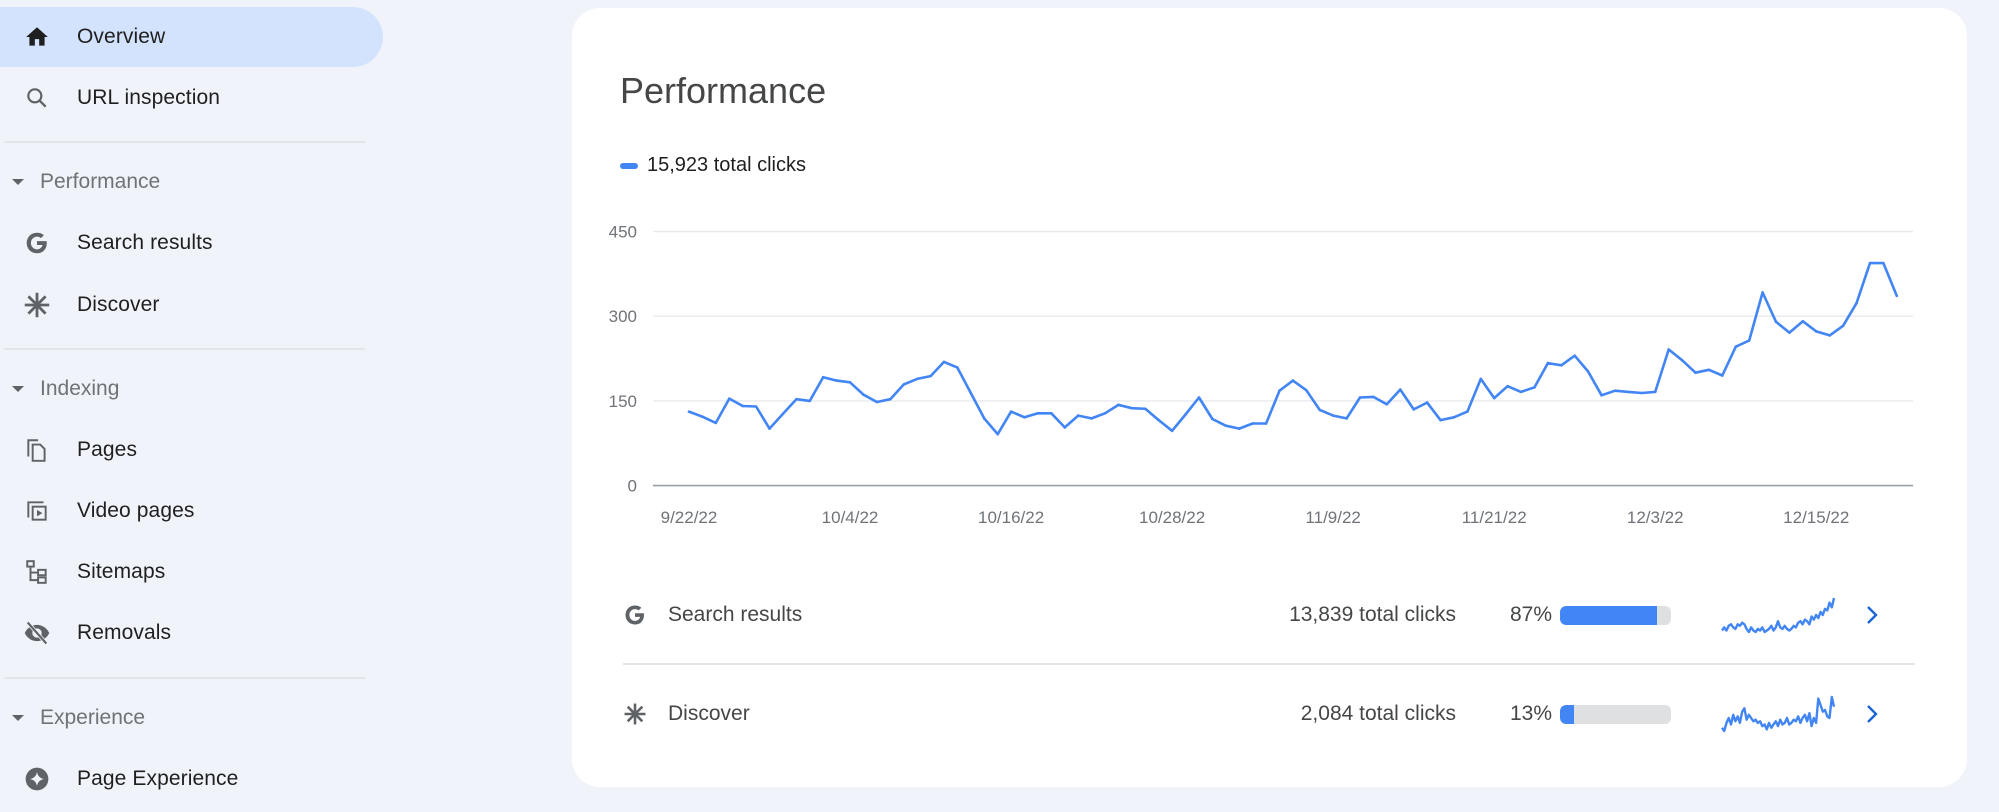 Image resolution: width=1999 pixels, height=812 pixels. Describe the element at coordinates (1655, 517) in the screenshot. I see `x-tick-label: 12/3/22` at that location.